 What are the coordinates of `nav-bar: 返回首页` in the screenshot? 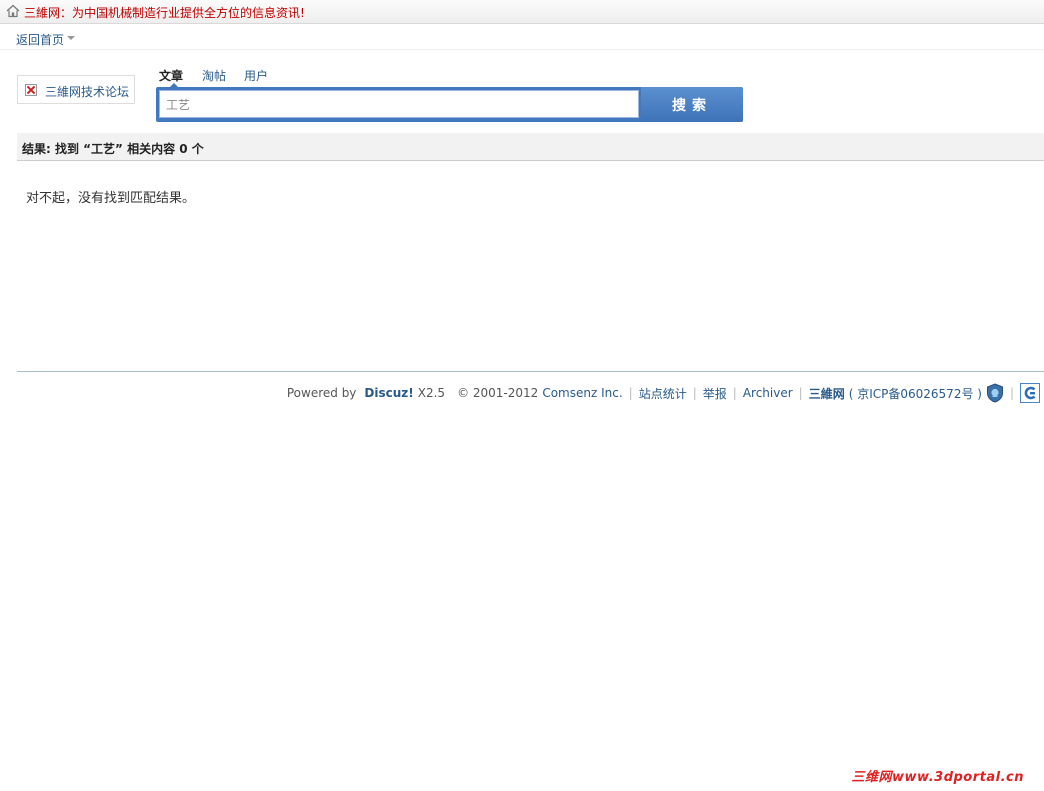 It's located at (522, 38).